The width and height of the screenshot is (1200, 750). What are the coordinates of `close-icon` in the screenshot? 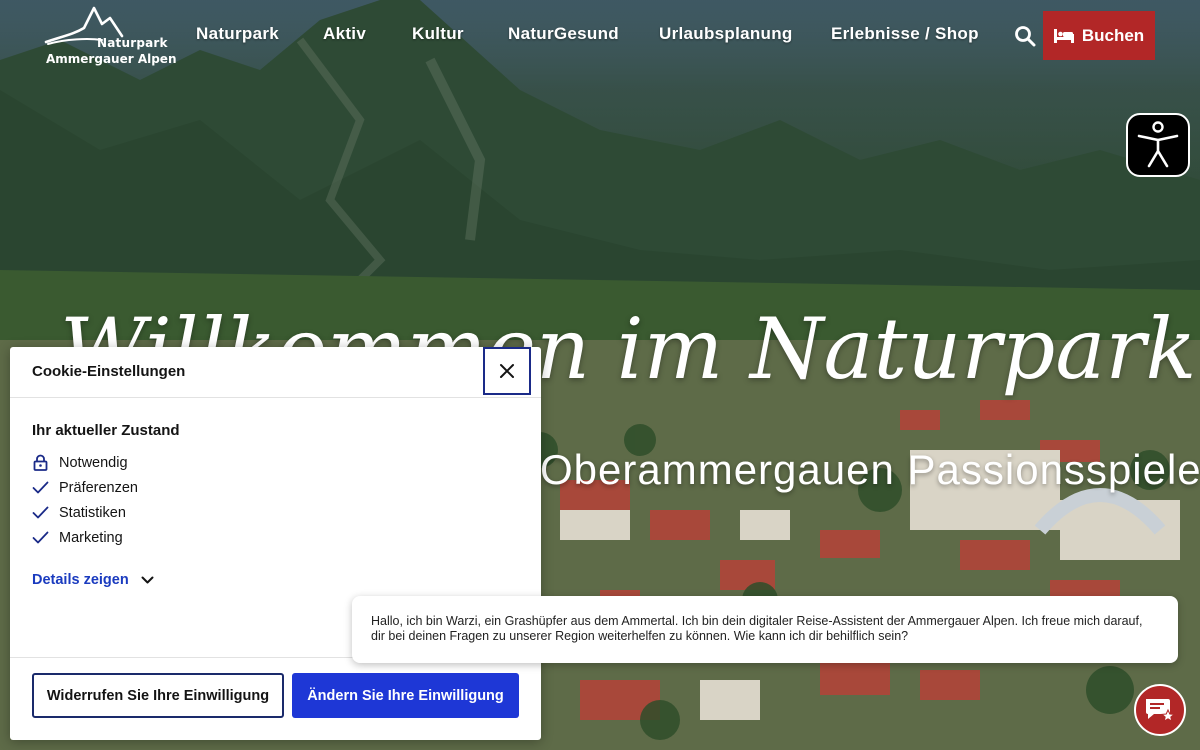 It's located at (507, 371).